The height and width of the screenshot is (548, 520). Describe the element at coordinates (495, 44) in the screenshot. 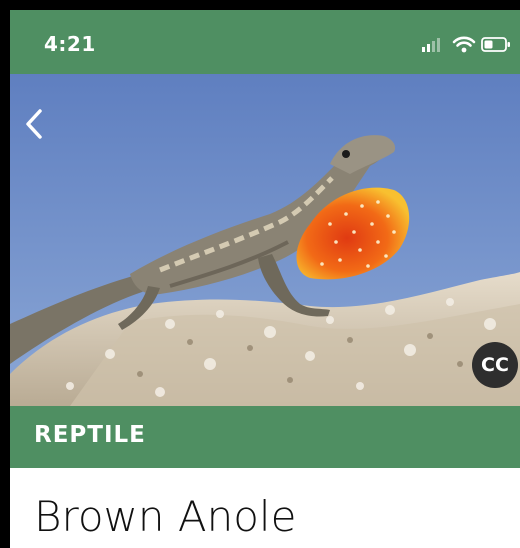

I see `battery-icon` at that location.